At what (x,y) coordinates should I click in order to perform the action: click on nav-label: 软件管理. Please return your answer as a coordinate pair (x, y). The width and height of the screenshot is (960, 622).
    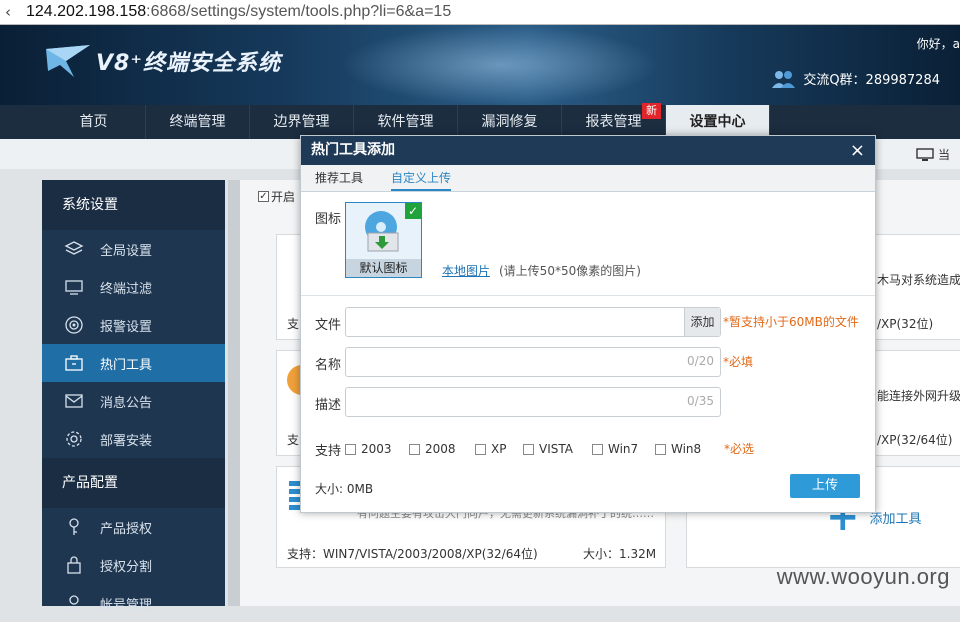
    Looking at the image, I should click on (405, 122).